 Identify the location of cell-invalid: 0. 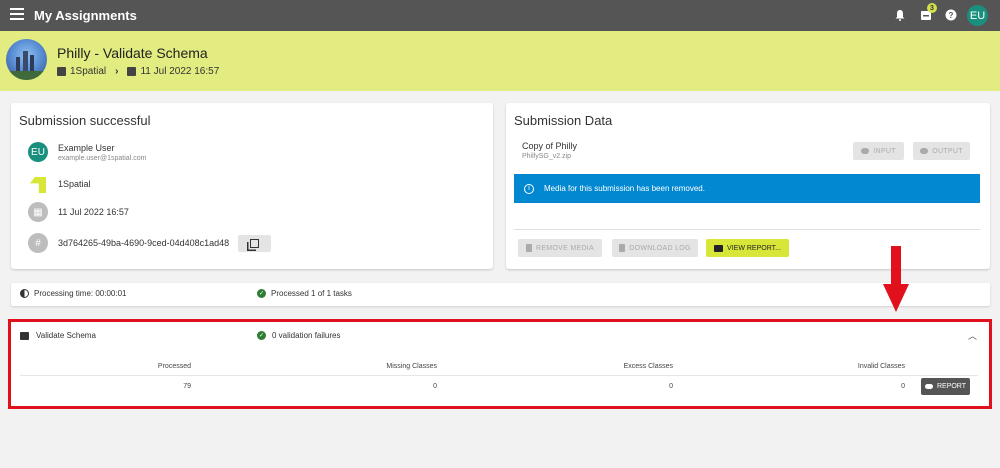
(903, 386).